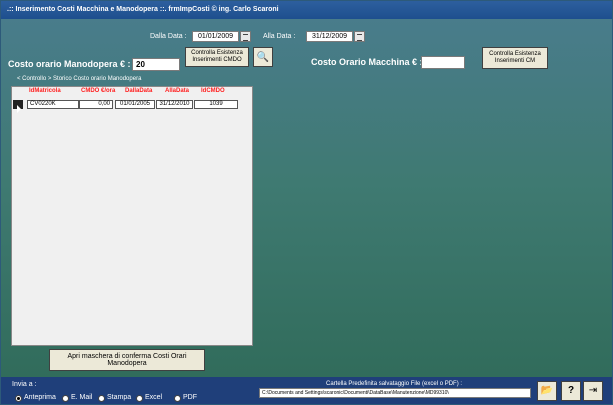 The width and height of the screenshot is (613, 405). I want to click on radio-stampa, so click(101, 398).